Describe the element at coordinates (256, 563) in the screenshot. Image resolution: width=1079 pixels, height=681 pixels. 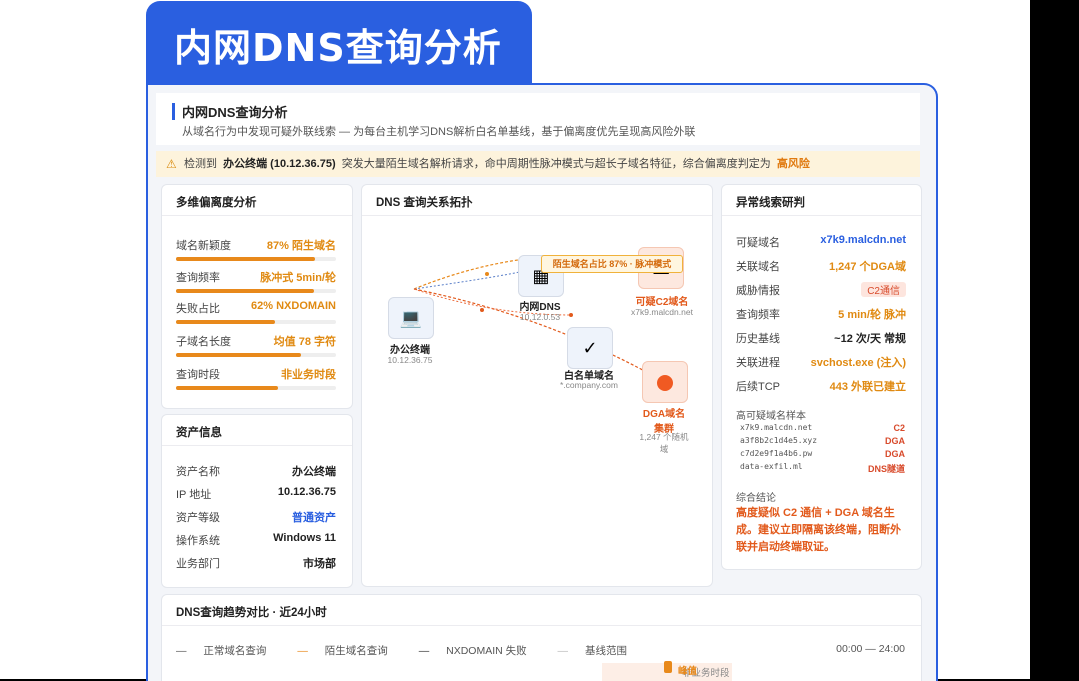
I see `asset-row: 业务部门 市场部` at that location.